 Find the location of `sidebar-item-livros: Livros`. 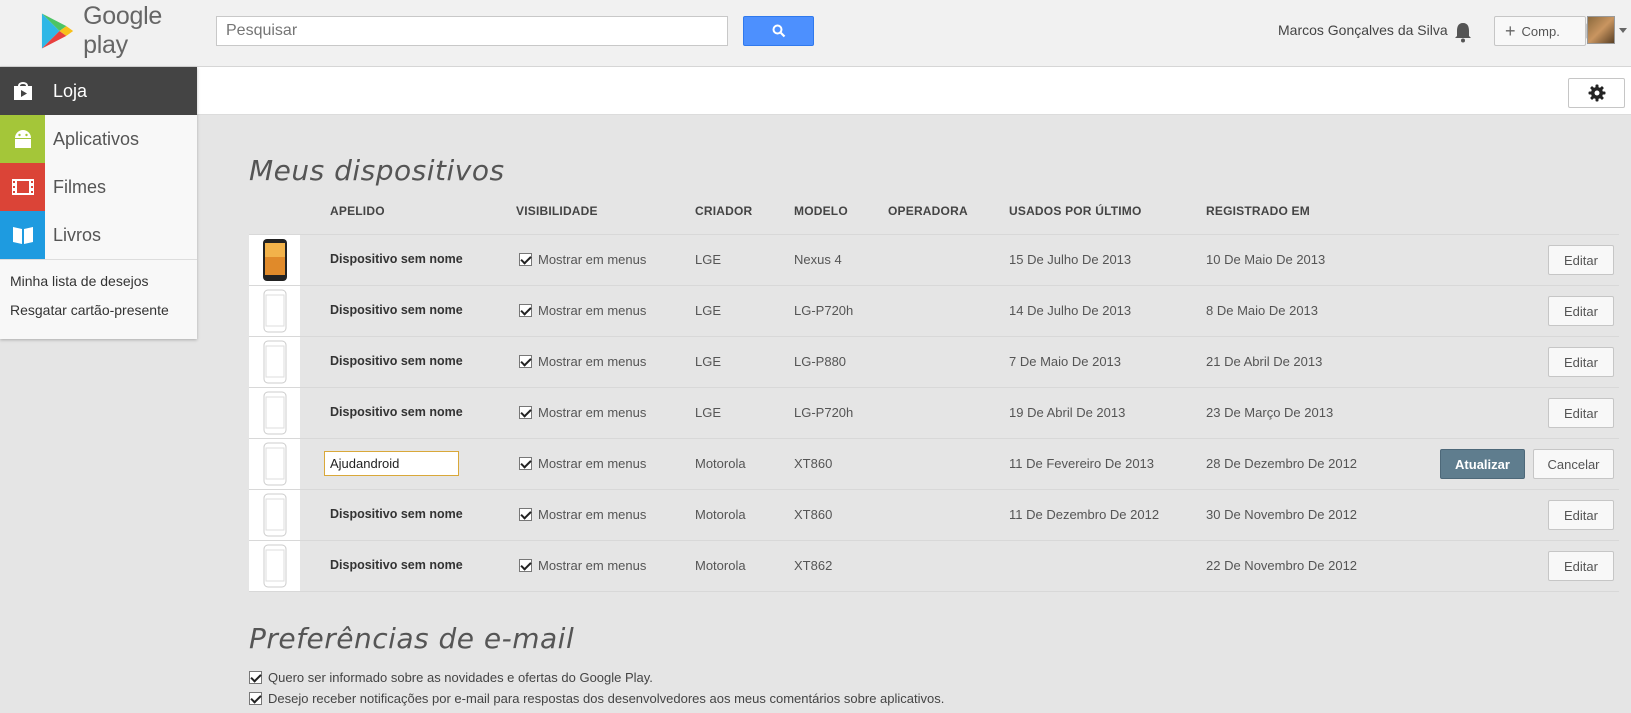

sidebar-item-livros: Livros is located at coordinates (98, 235).